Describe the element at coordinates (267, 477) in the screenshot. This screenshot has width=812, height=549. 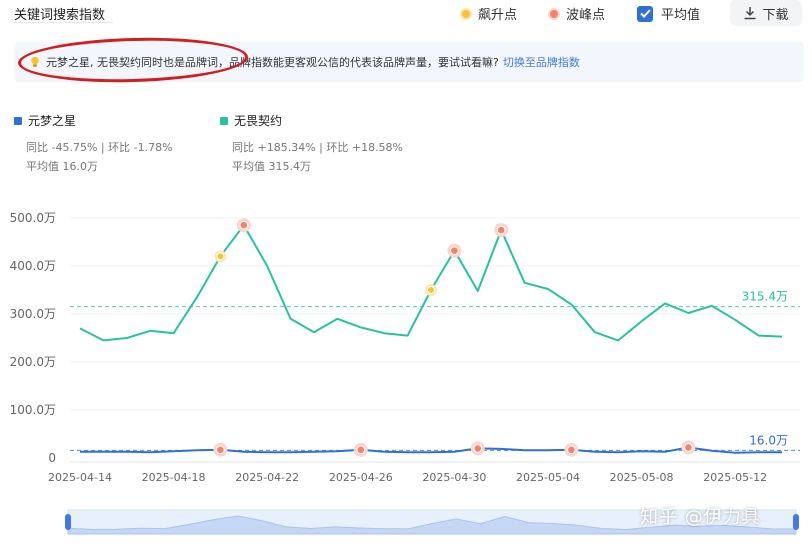
I see `x-tick-label: 2025-04-22` at that location.